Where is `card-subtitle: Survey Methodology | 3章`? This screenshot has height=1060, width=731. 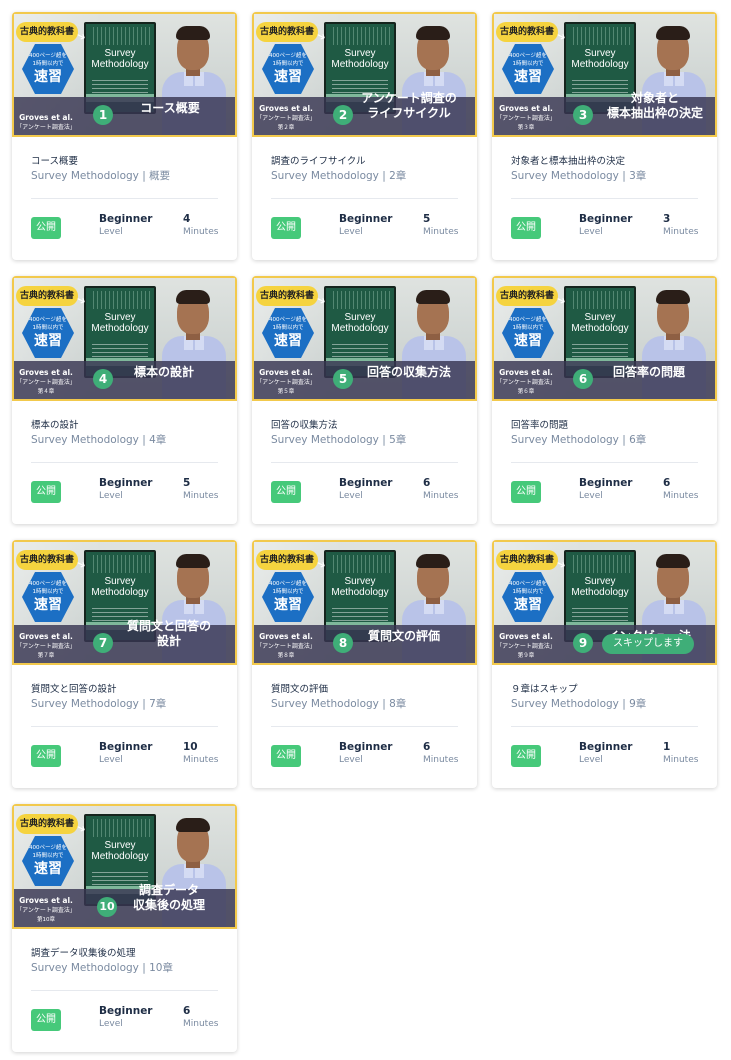
card-subtitle: Survey Methodology | 3章 is located at coordinates (579, 176).